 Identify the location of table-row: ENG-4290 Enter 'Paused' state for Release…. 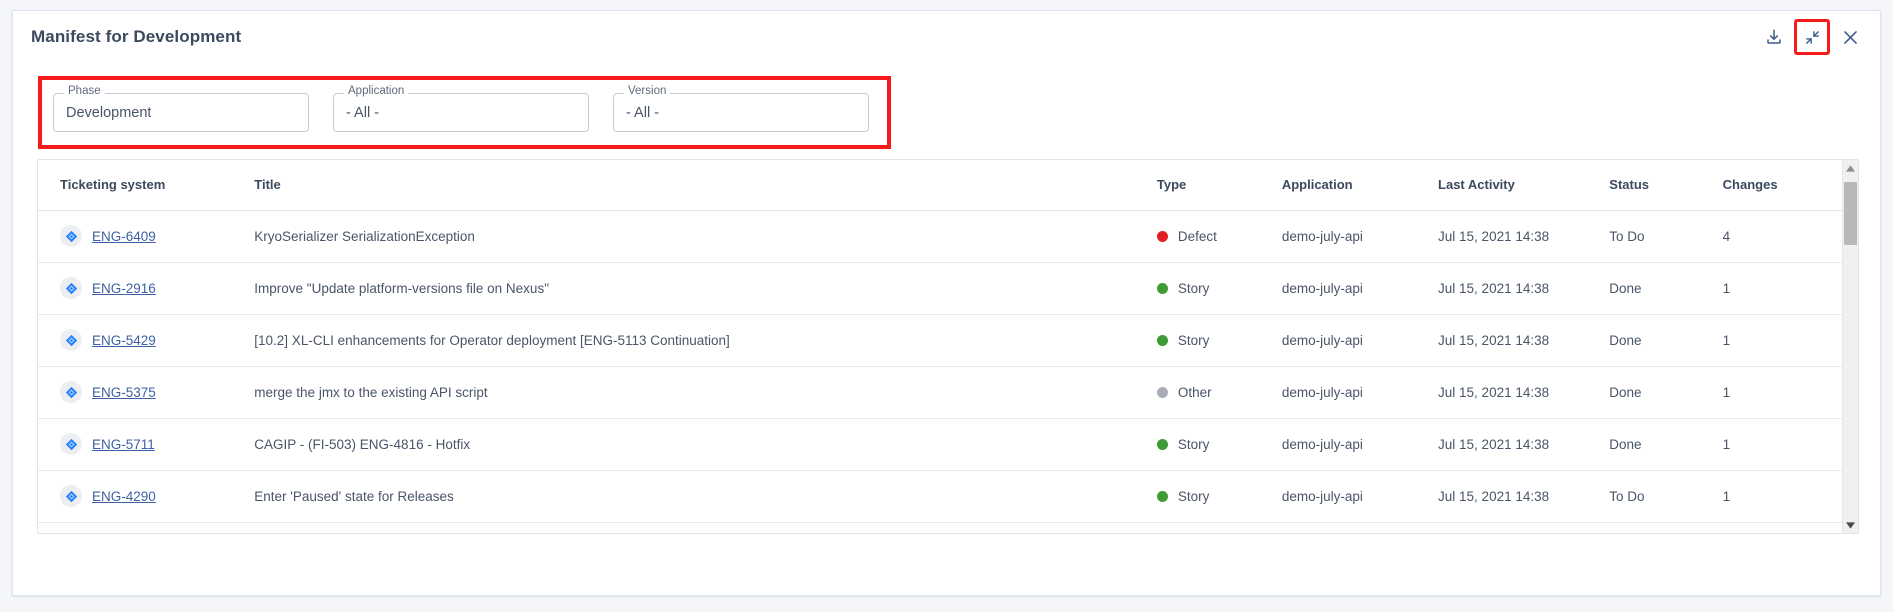
(940, 496).